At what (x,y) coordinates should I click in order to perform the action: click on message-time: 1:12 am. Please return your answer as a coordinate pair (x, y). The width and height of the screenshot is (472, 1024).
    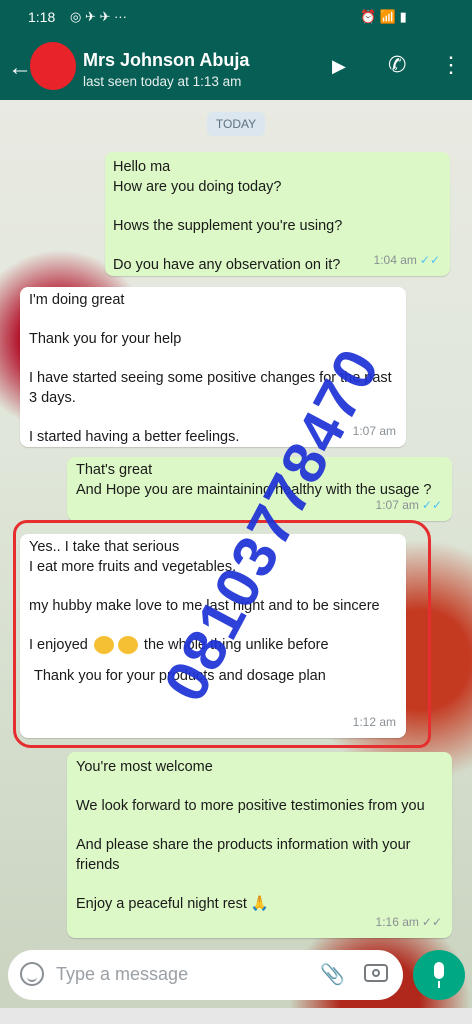
    Looking at the image, I should click on (374, 721).